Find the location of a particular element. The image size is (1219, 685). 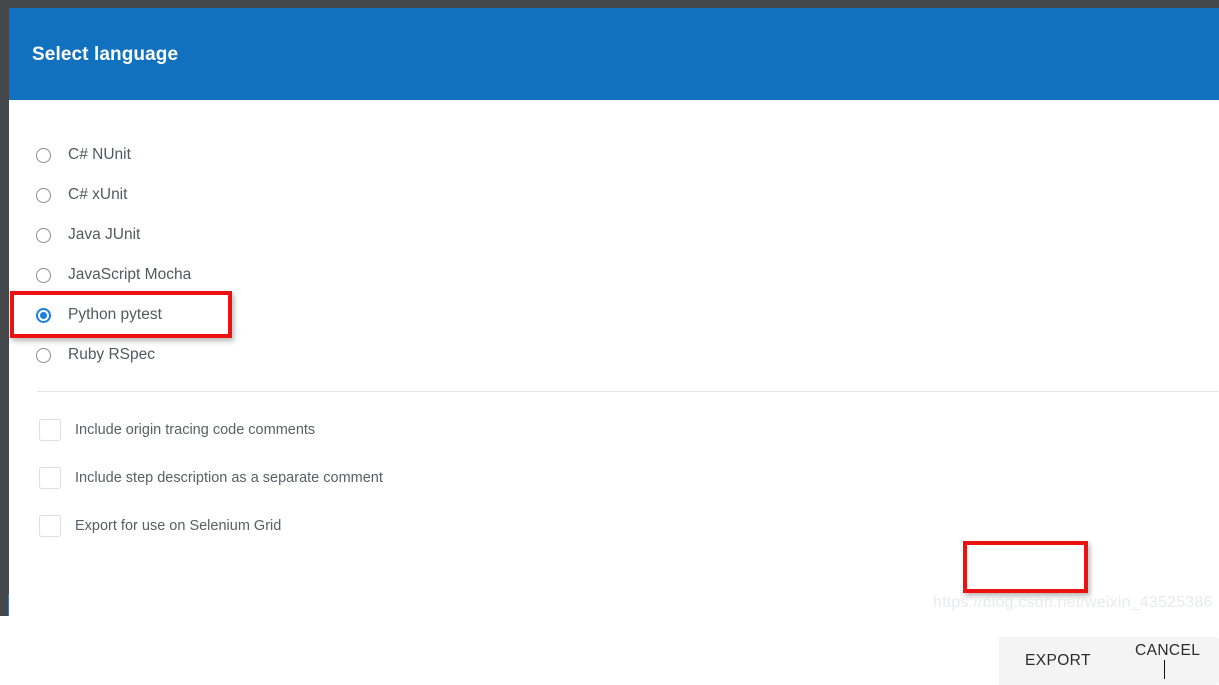

window-chrome-top-edge is located at coordinates (609, 4).